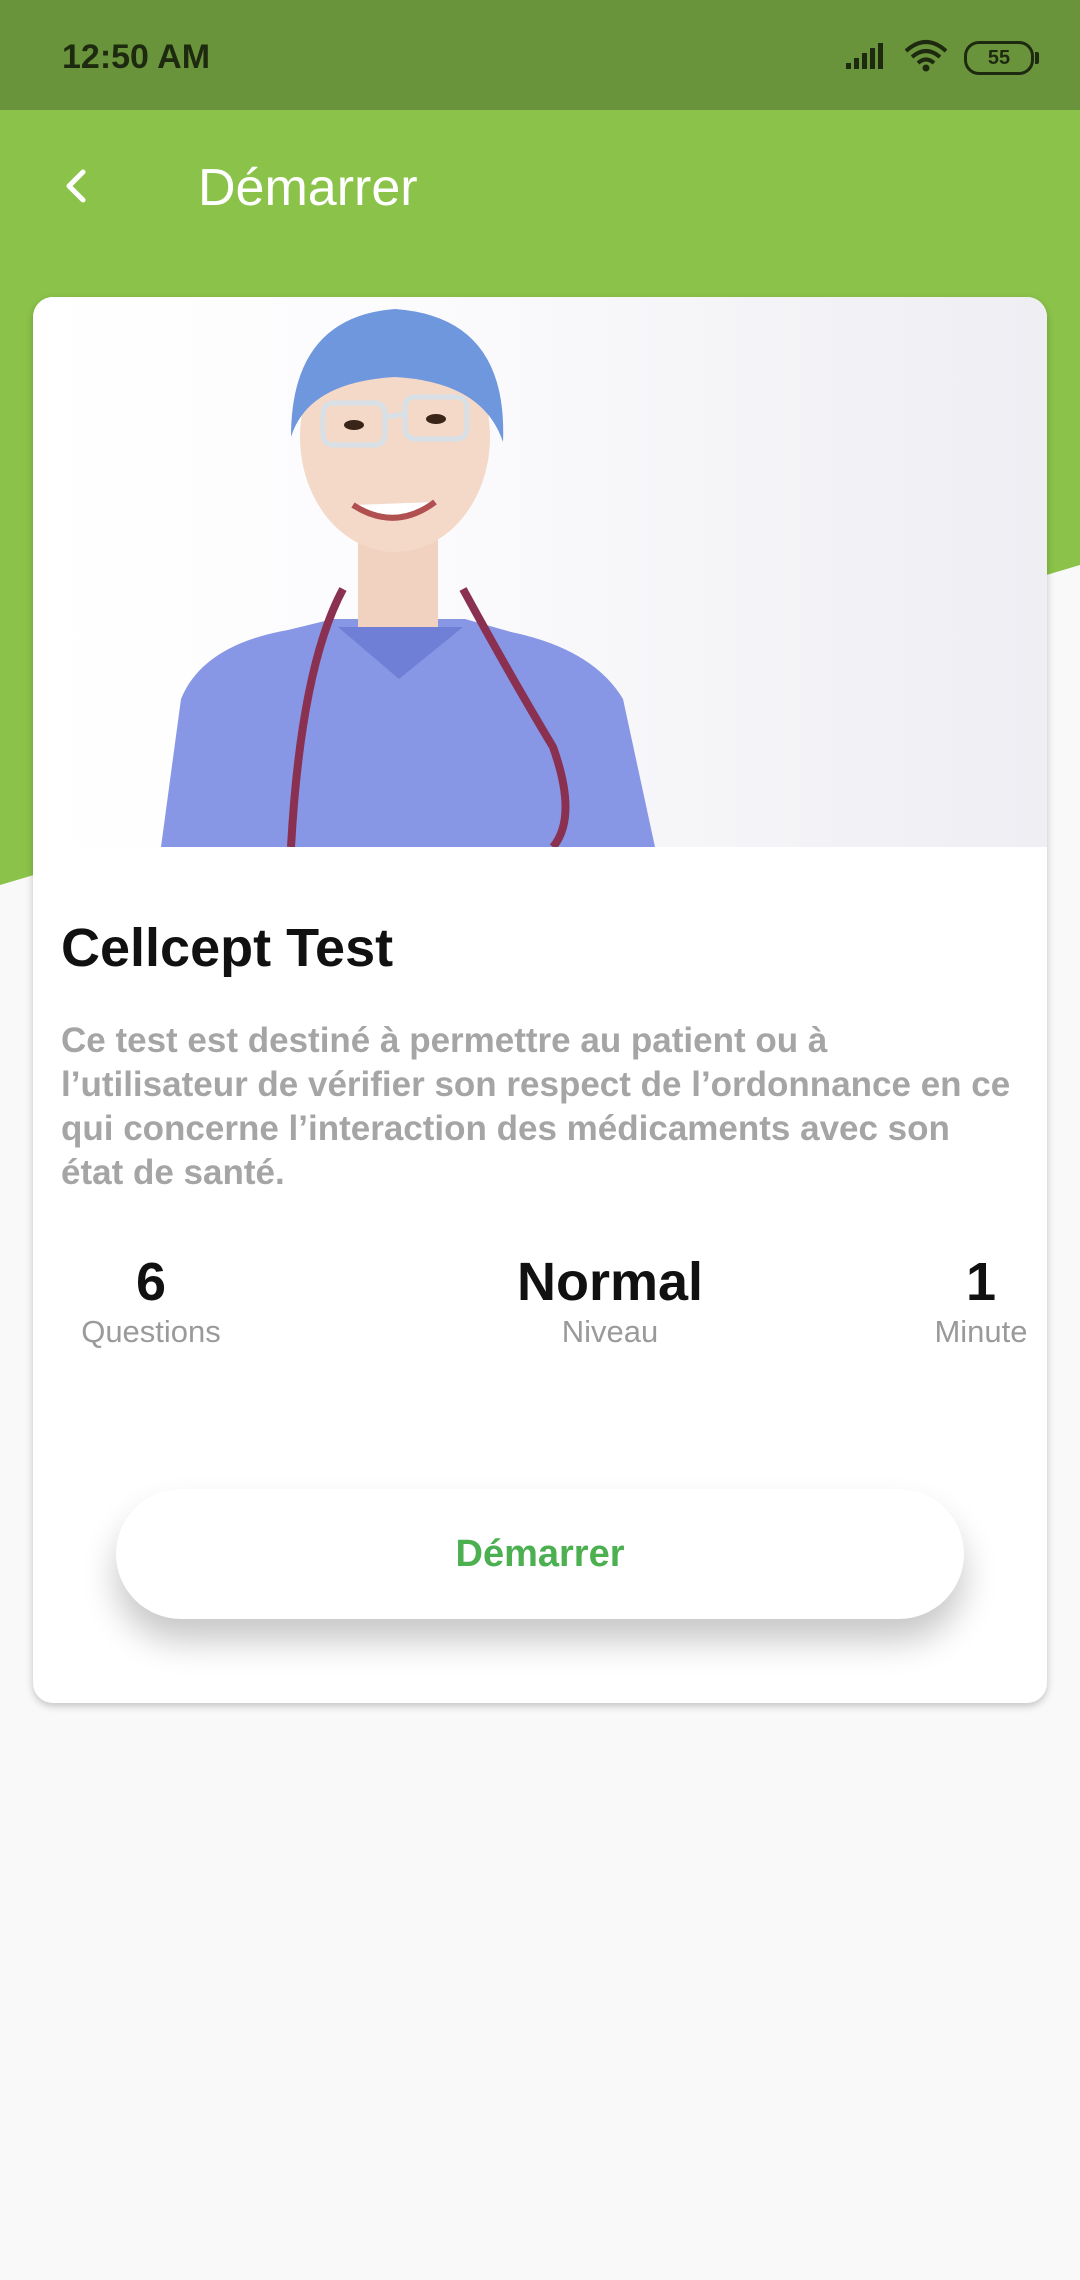  Describe the element at coordinates (308, 188) in the screenshot. I see `page-title: Démarrer` at that location.